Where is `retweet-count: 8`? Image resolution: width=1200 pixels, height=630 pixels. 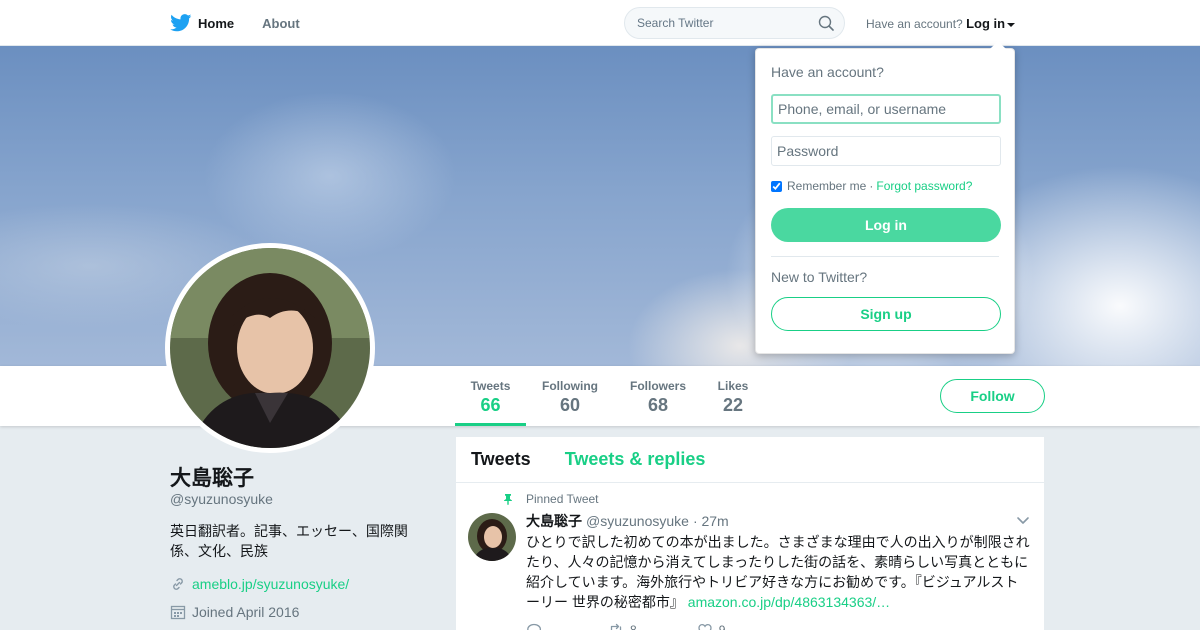 retweet-count: 8 is located at coordinates (633, 626).